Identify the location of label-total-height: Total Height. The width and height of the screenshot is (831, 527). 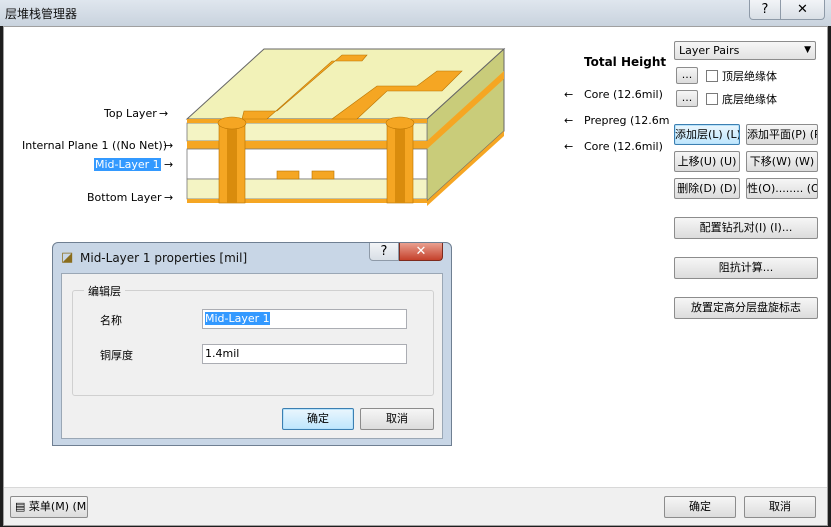
(625, 62).